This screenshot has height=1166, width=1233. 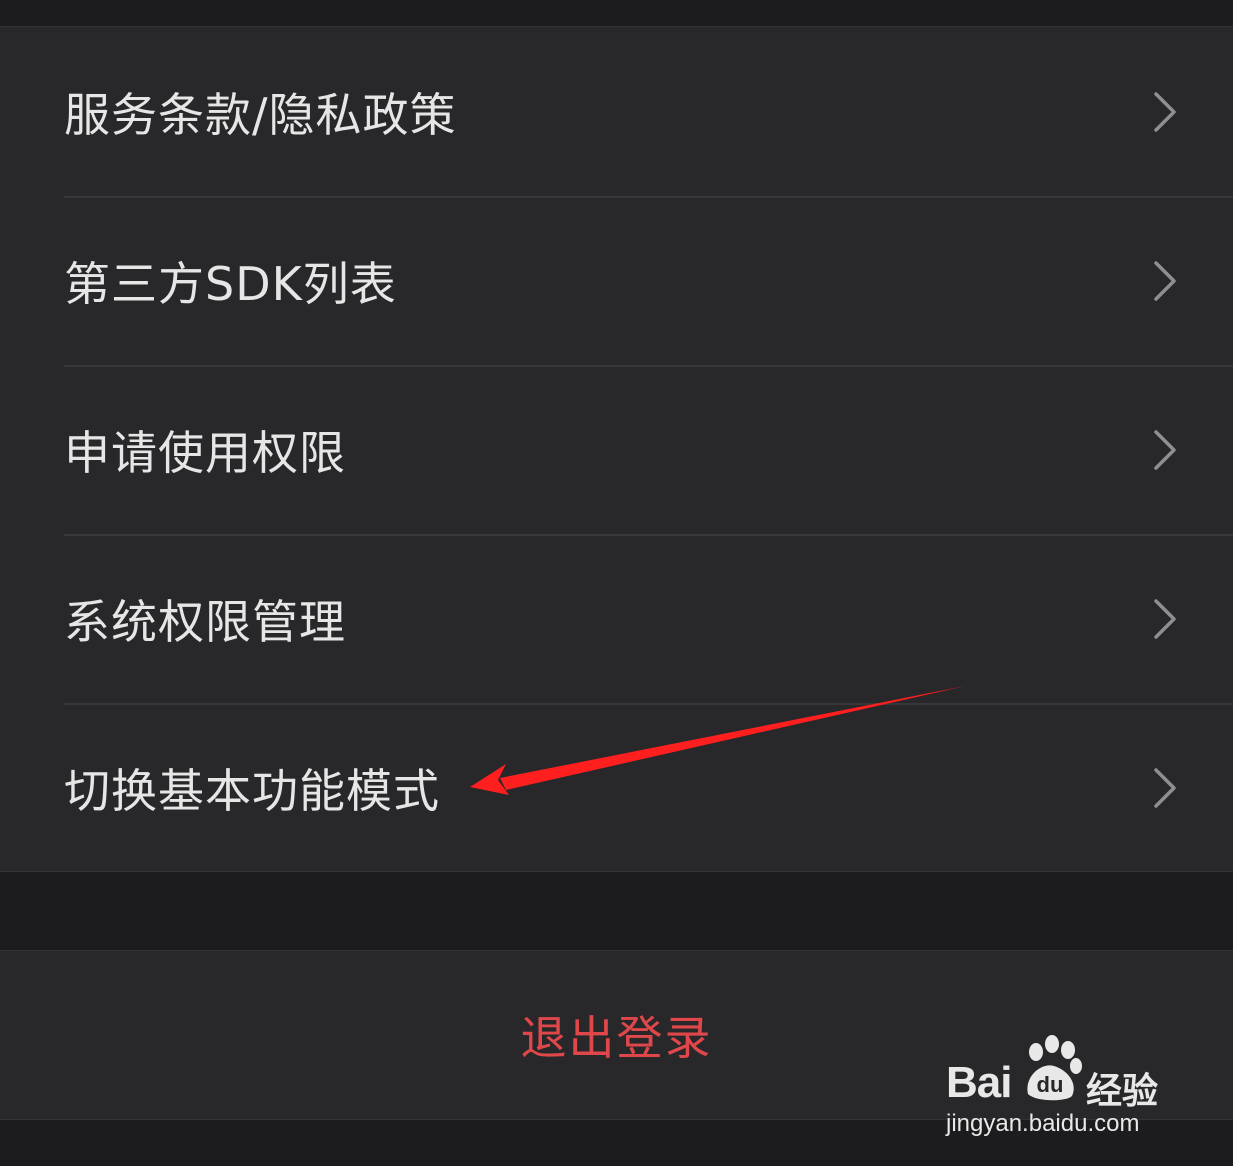 I want to click on settings-item-request-permissions: 申请使用权限, so click(x=616, y=449).